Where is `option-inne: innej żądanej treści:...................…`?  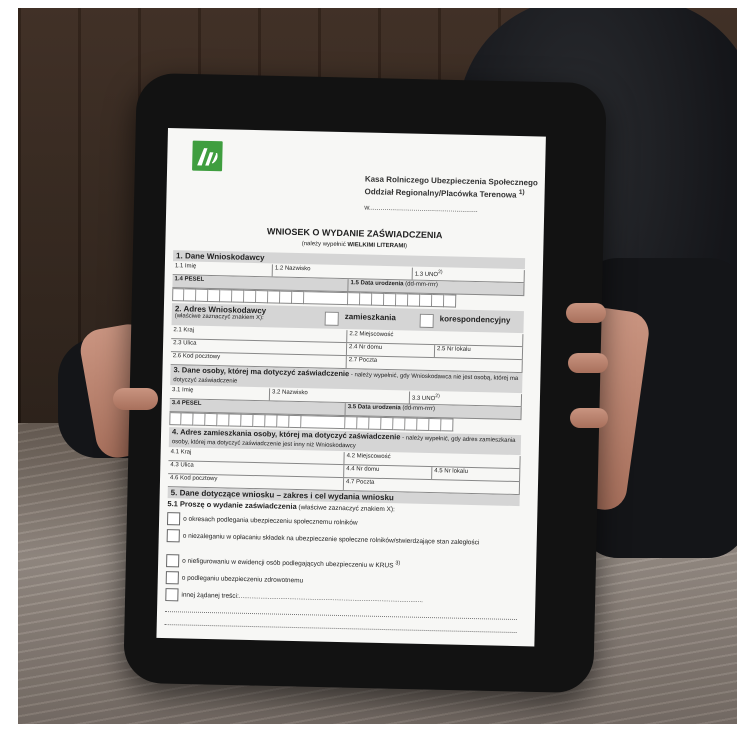
option-inne: innej żądanej treści:...................… is located at coordinates (341, 598).